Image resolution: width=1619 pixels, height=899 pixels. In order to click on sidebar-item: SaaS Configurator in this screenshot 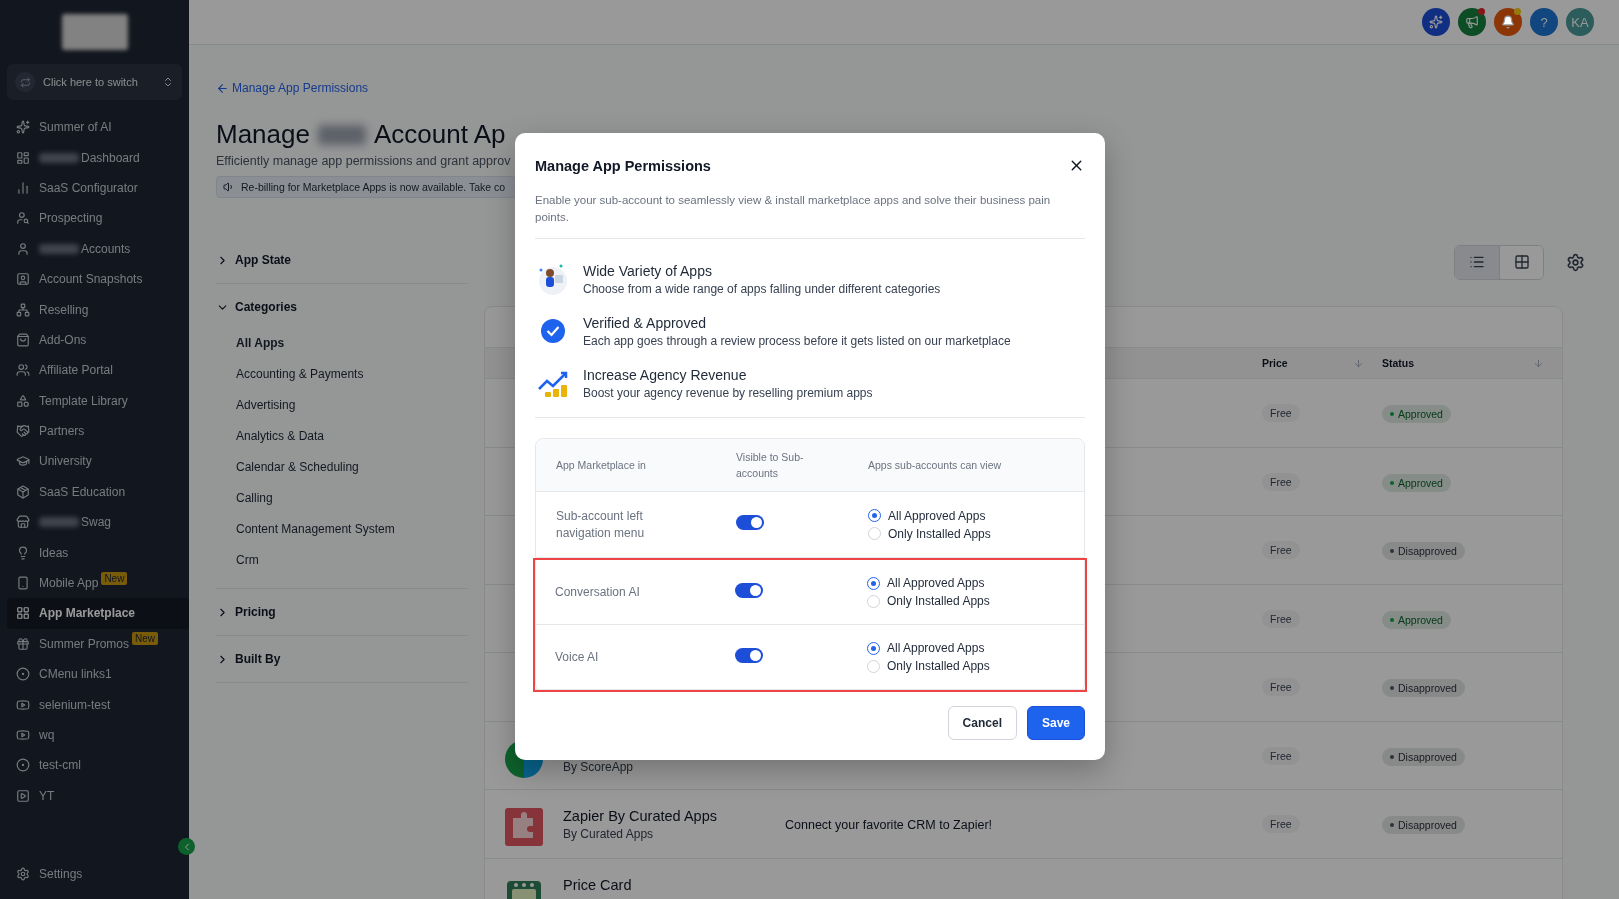, I will do `click(94, 188)`.